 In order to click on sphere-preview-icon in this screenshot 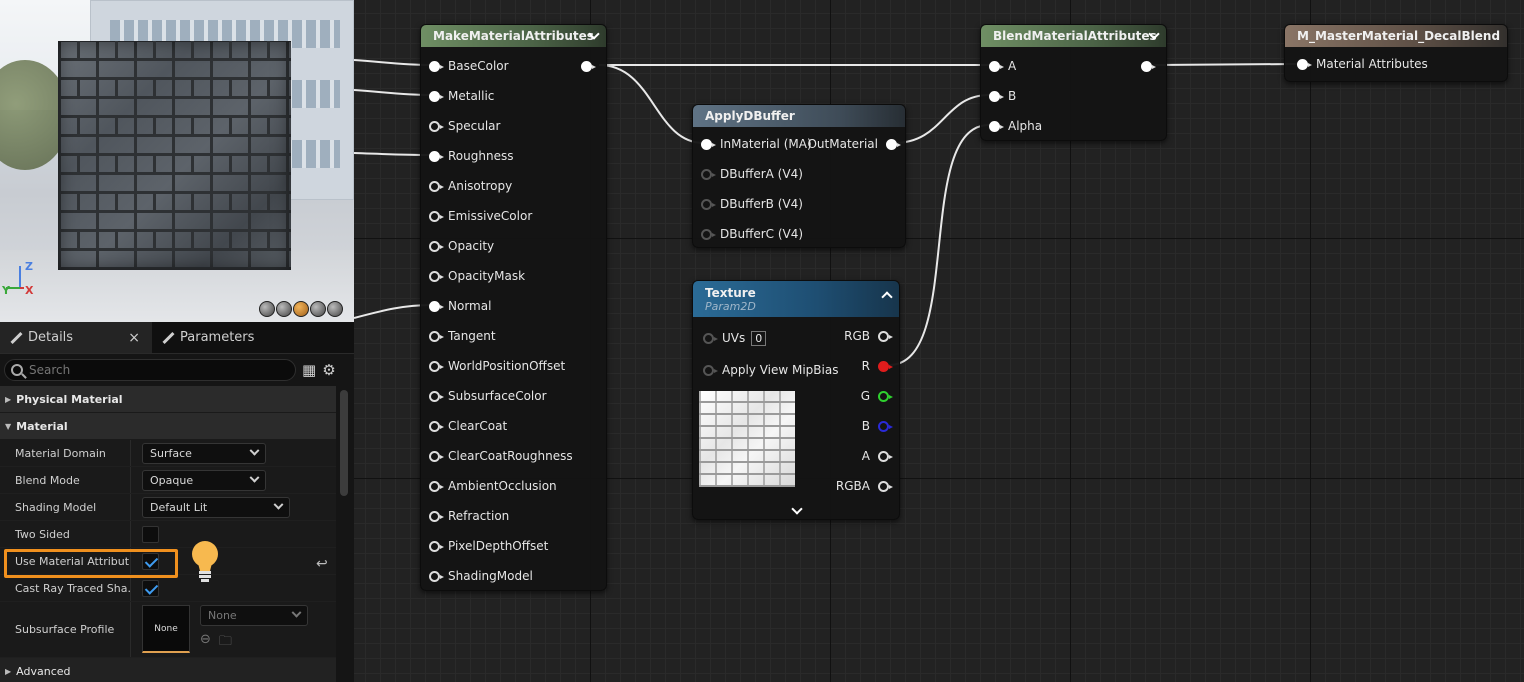, I will do `click(284, 309)`.